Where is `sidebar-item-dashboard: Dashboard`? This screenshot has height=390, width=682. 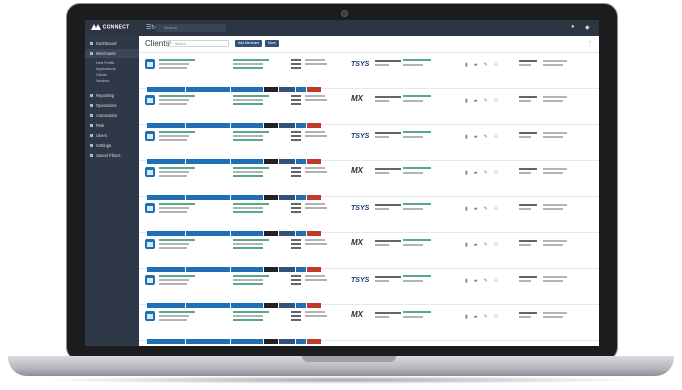 sidebar-item-dashboard: Dashboard is located at coordinates (112, 43).